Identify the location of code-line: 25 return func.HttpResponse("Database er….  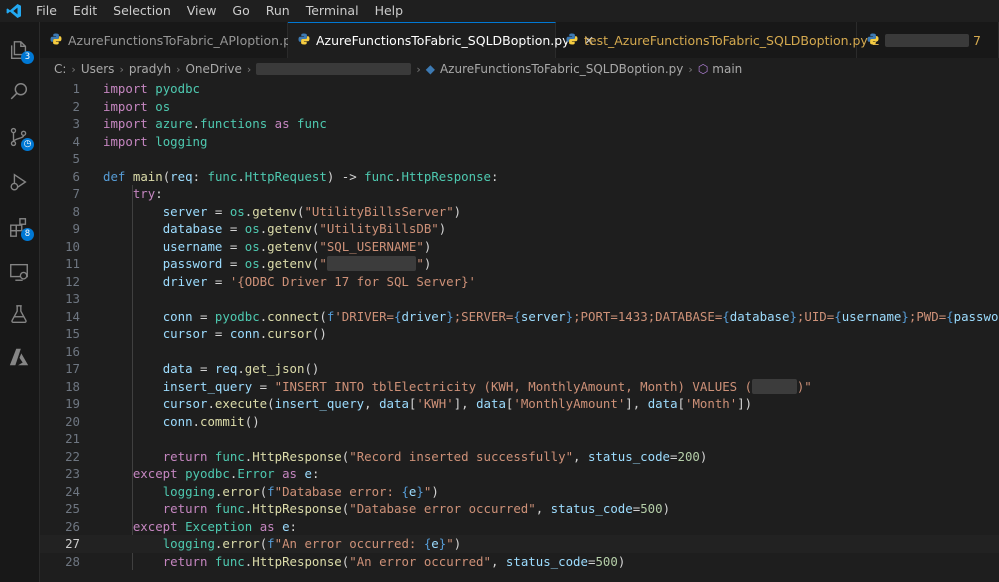
(519, 509).